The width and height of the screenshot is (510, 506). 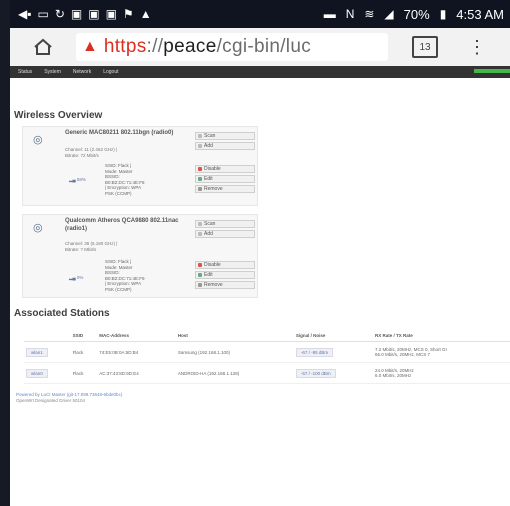 What do you see at coordinates (136, 352) in the screenshot?
I see `mac-cell: 74:E5:0B:0A:5D:B4` at bounding box center [136, 352].